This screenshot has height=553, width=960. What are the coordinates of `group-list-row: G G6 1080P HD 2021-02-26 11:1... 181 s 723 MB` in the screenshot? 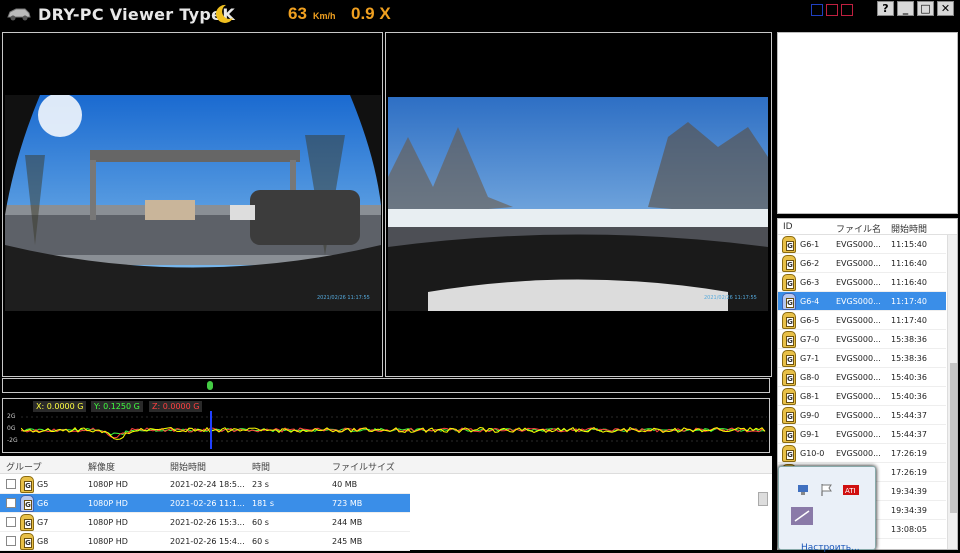 It's located at (205, 503).